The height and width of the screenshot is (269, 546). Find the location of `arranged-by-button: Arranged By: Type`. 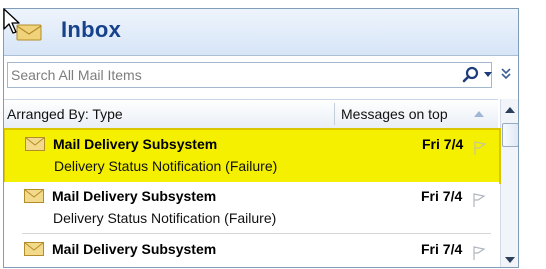

arranged-by-button: Arranged By: Type is located at coordinates (65, 114).